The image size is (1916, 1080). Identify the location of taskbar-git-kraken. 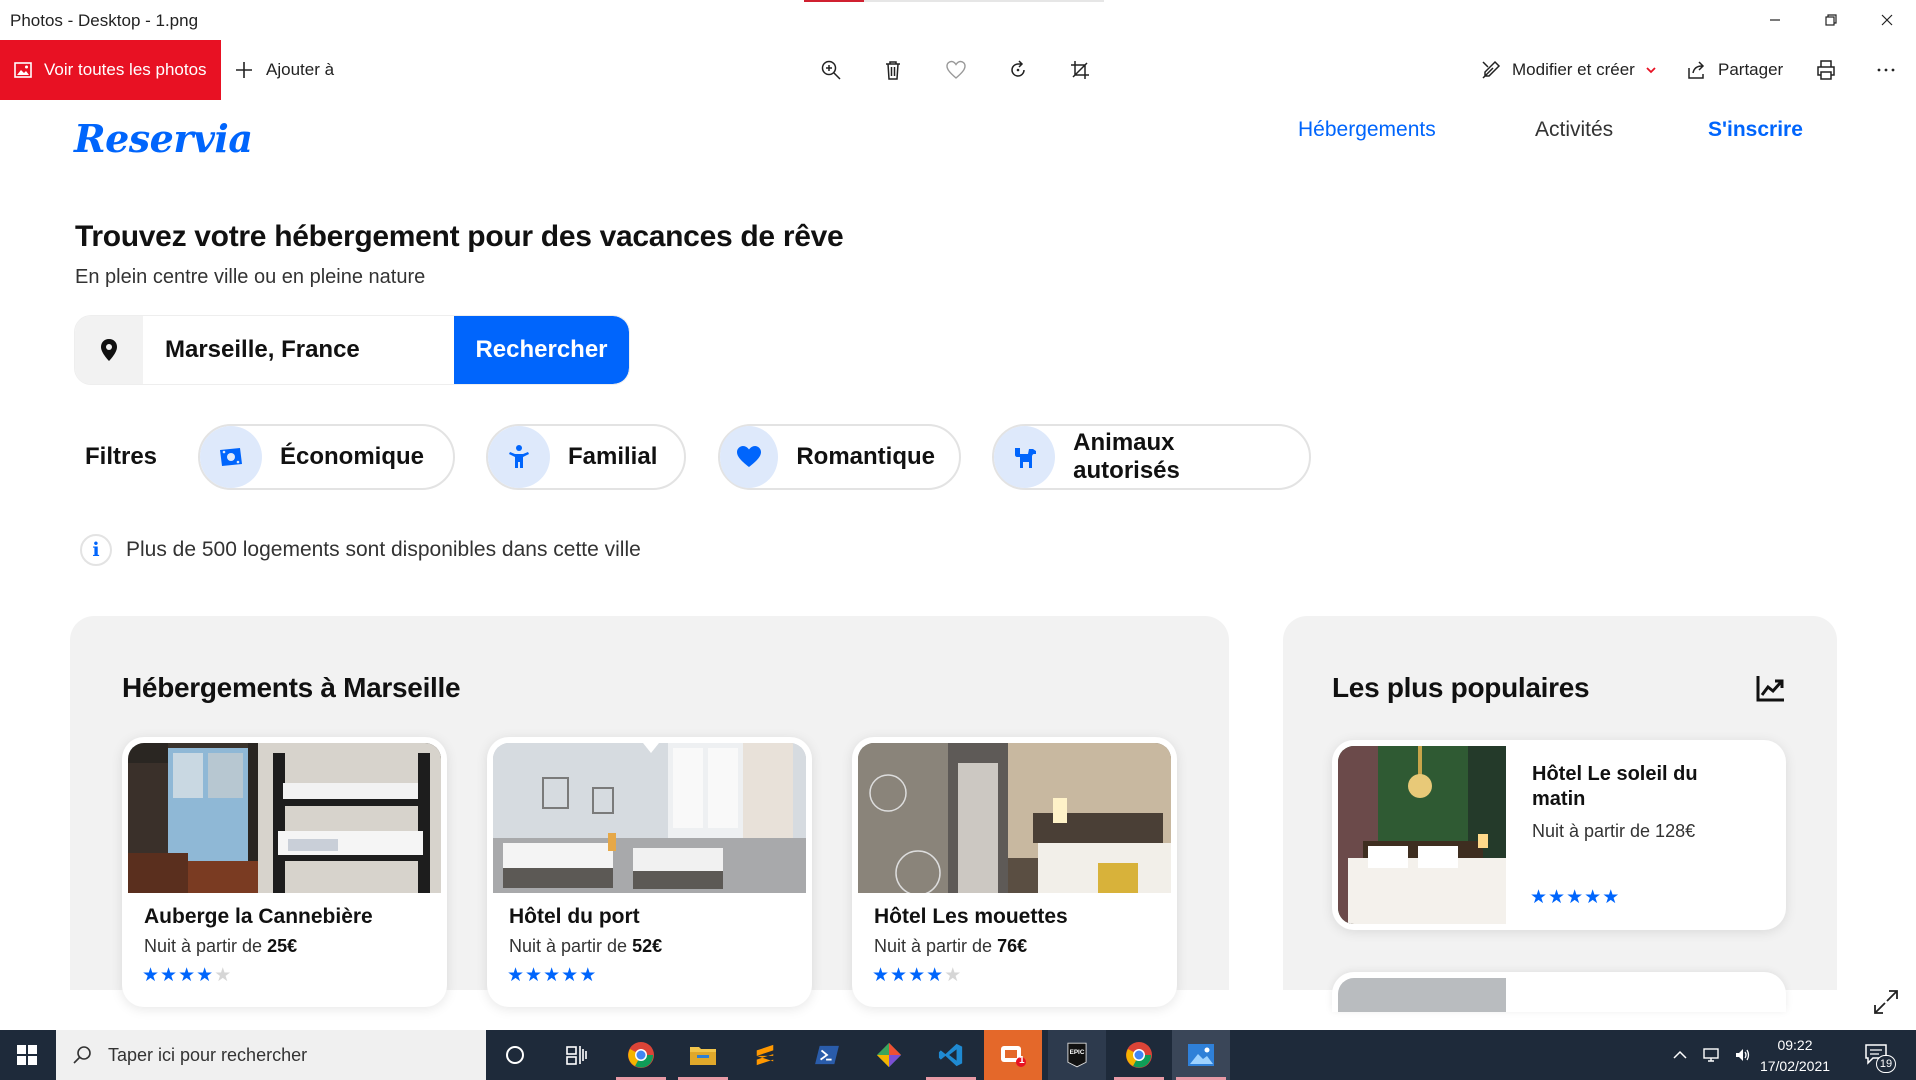
(889, 1055).